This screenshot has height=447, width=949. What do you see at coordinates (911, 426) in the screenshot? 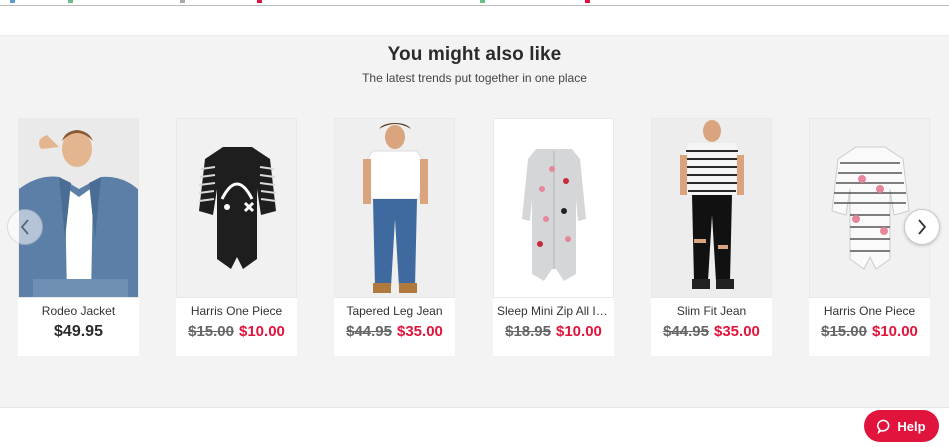
I see `help-label: Help` at bounding box center [911, 426].